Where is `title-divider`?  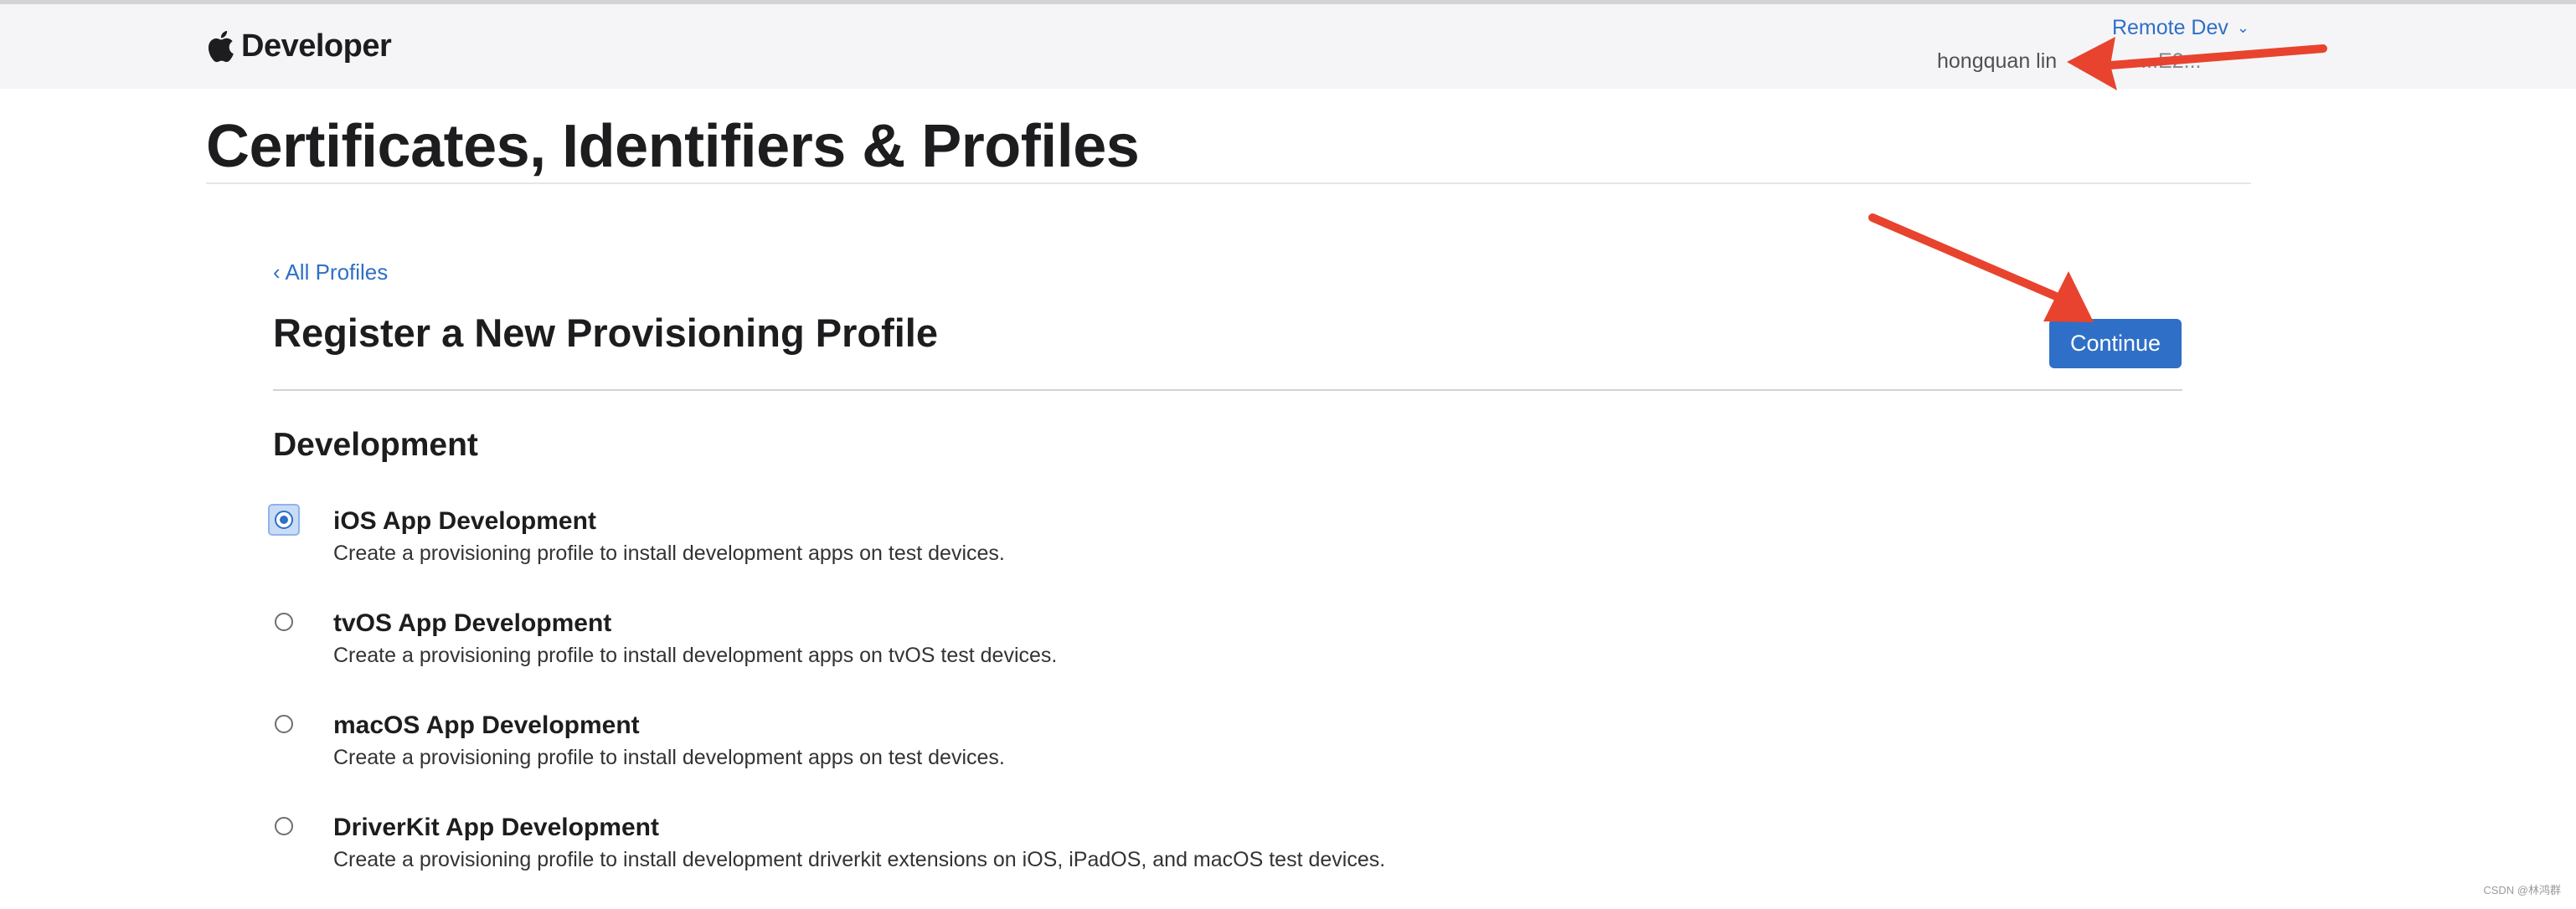 title-divider is located at coordinates (1228, 183).